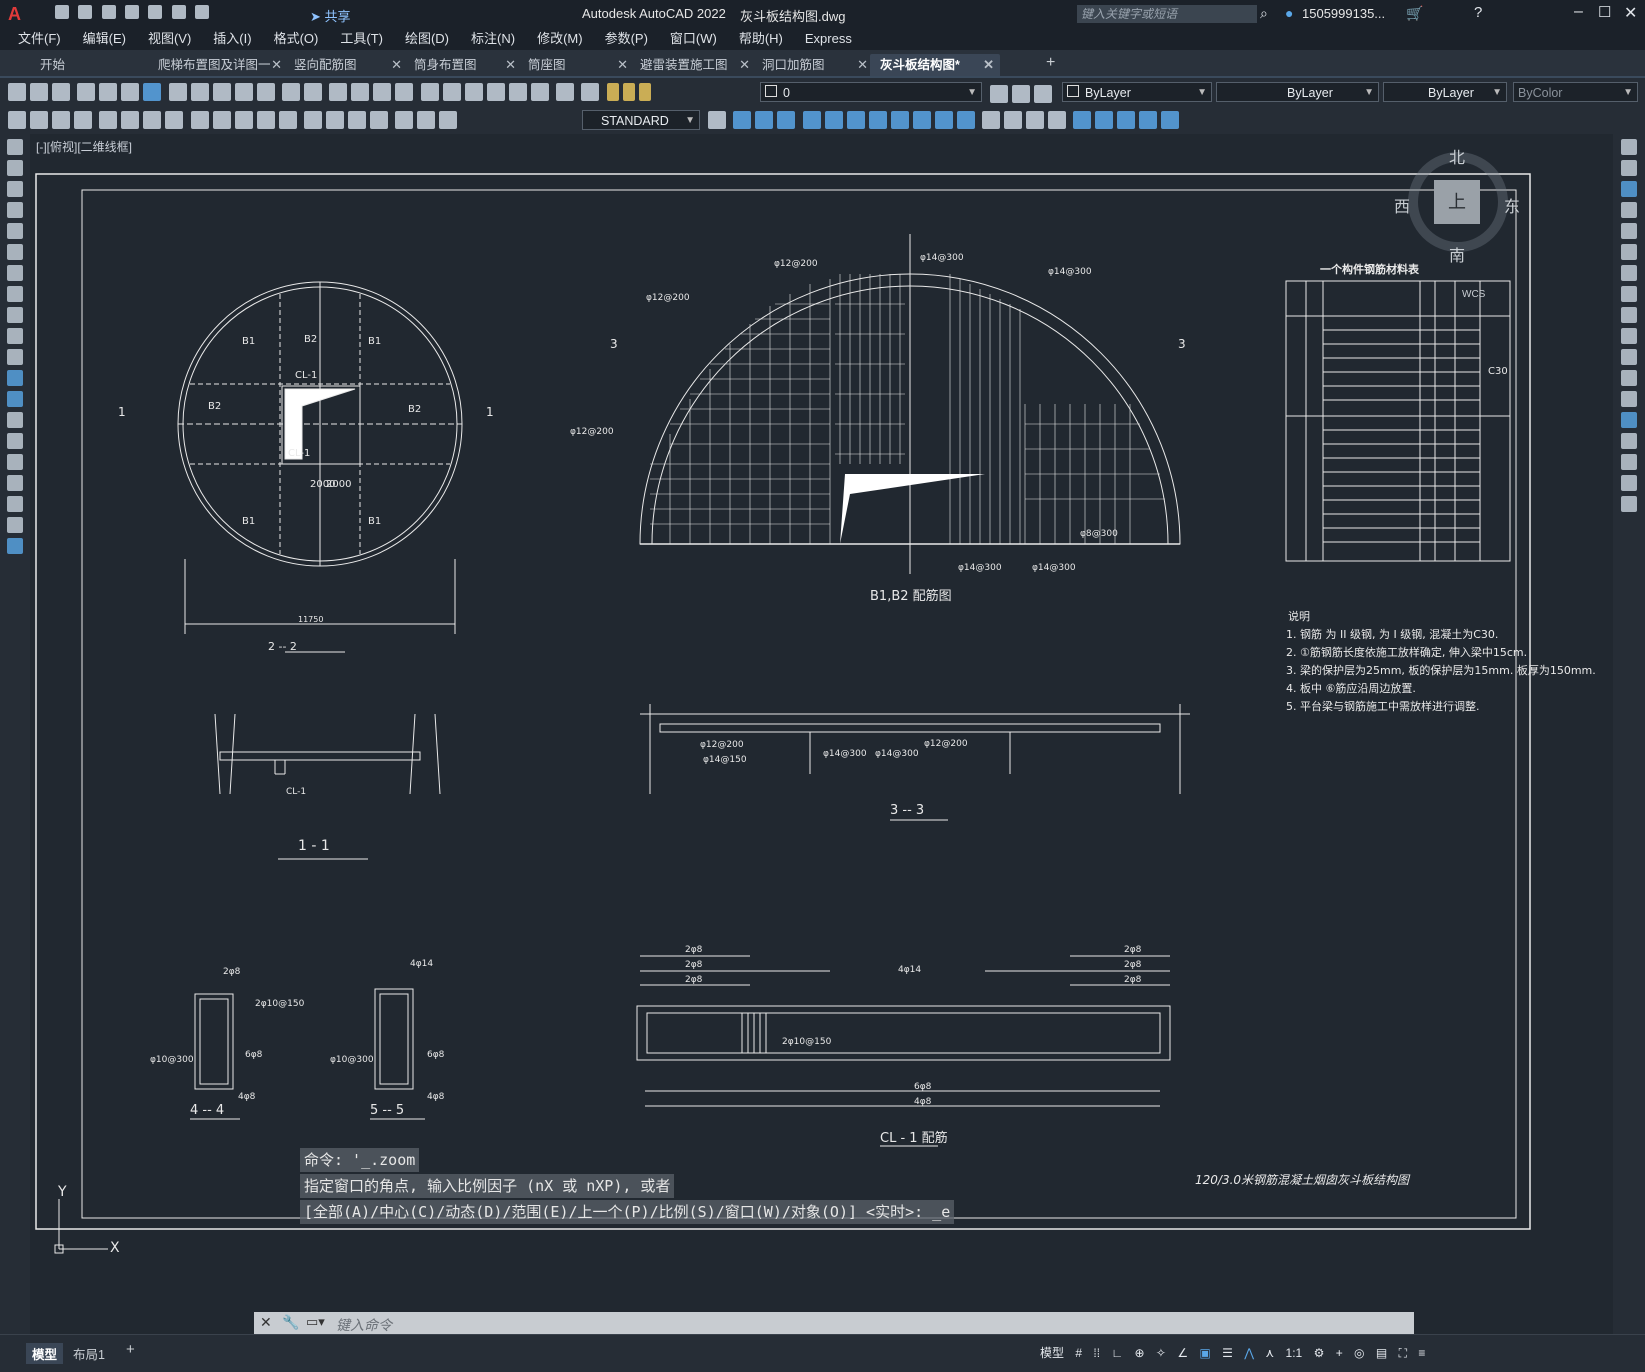 The height and width of the screenshot is (1372, 1645). Describe the element at coordinates (15, 168) in the screenshot. I see `construction-line-icon` at that location.